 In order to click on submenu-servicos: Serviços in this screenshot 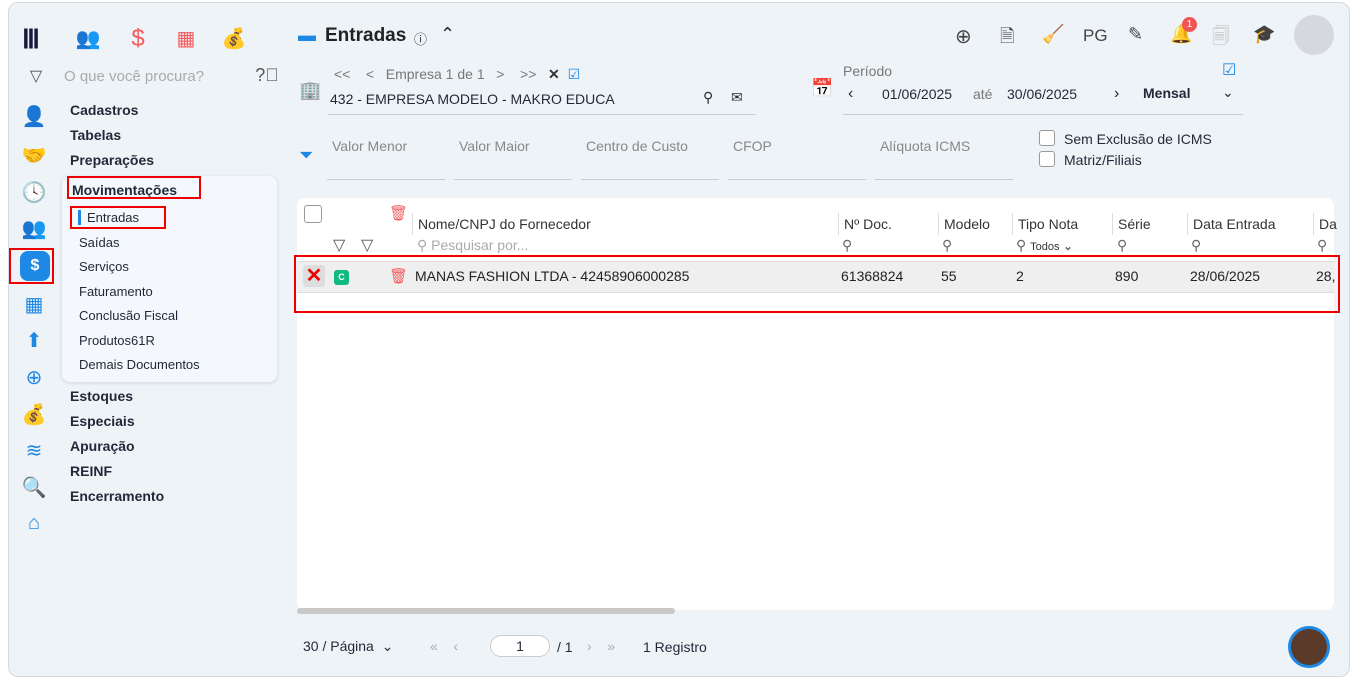, I will do `click(104, 266)`.